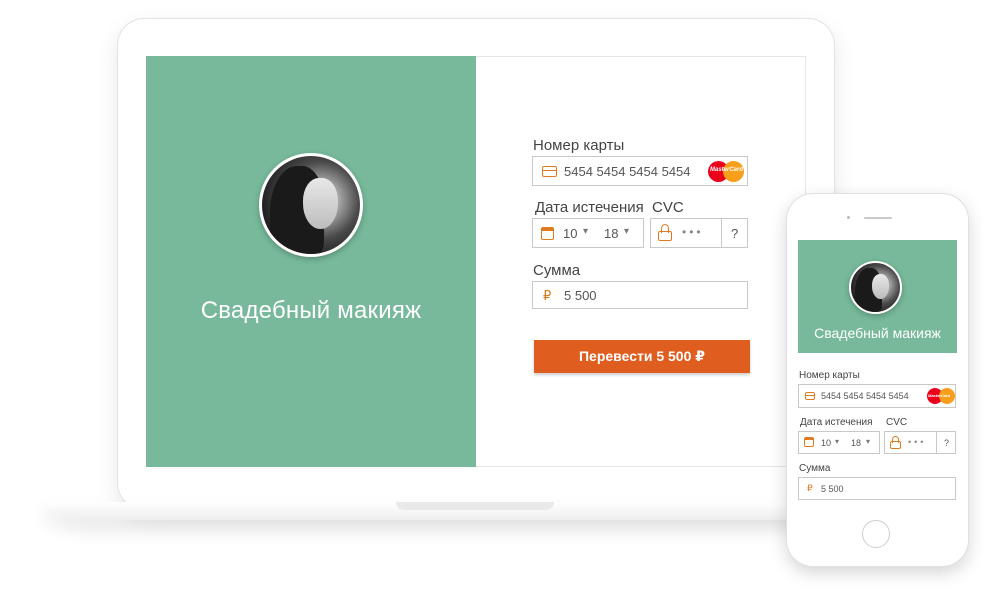 The width and height of the screenshot is (1003, 607). I want to click on laptop-notch, so click(475, 506).